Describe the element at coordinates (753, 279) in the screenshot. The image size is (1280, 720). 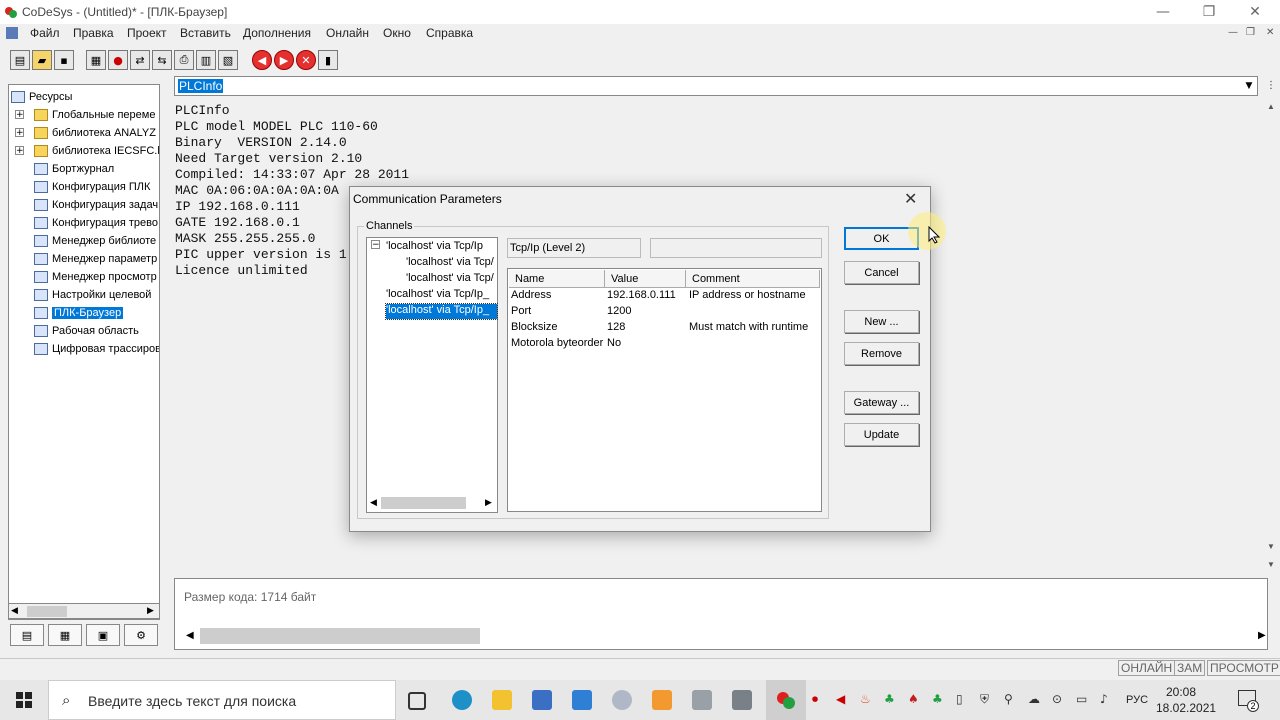
I see `column-comment: Comment` at that location.